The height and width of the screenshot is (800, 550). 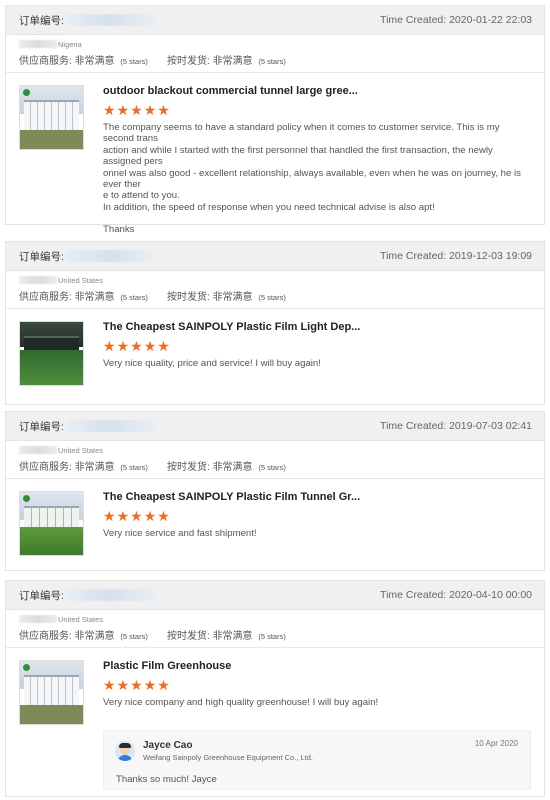 What do you see at coordinates (456, 20) in the screenshot?
I see `time-created: Time Created: 2020-01-22 22:03` at bounding box center [456, 20].